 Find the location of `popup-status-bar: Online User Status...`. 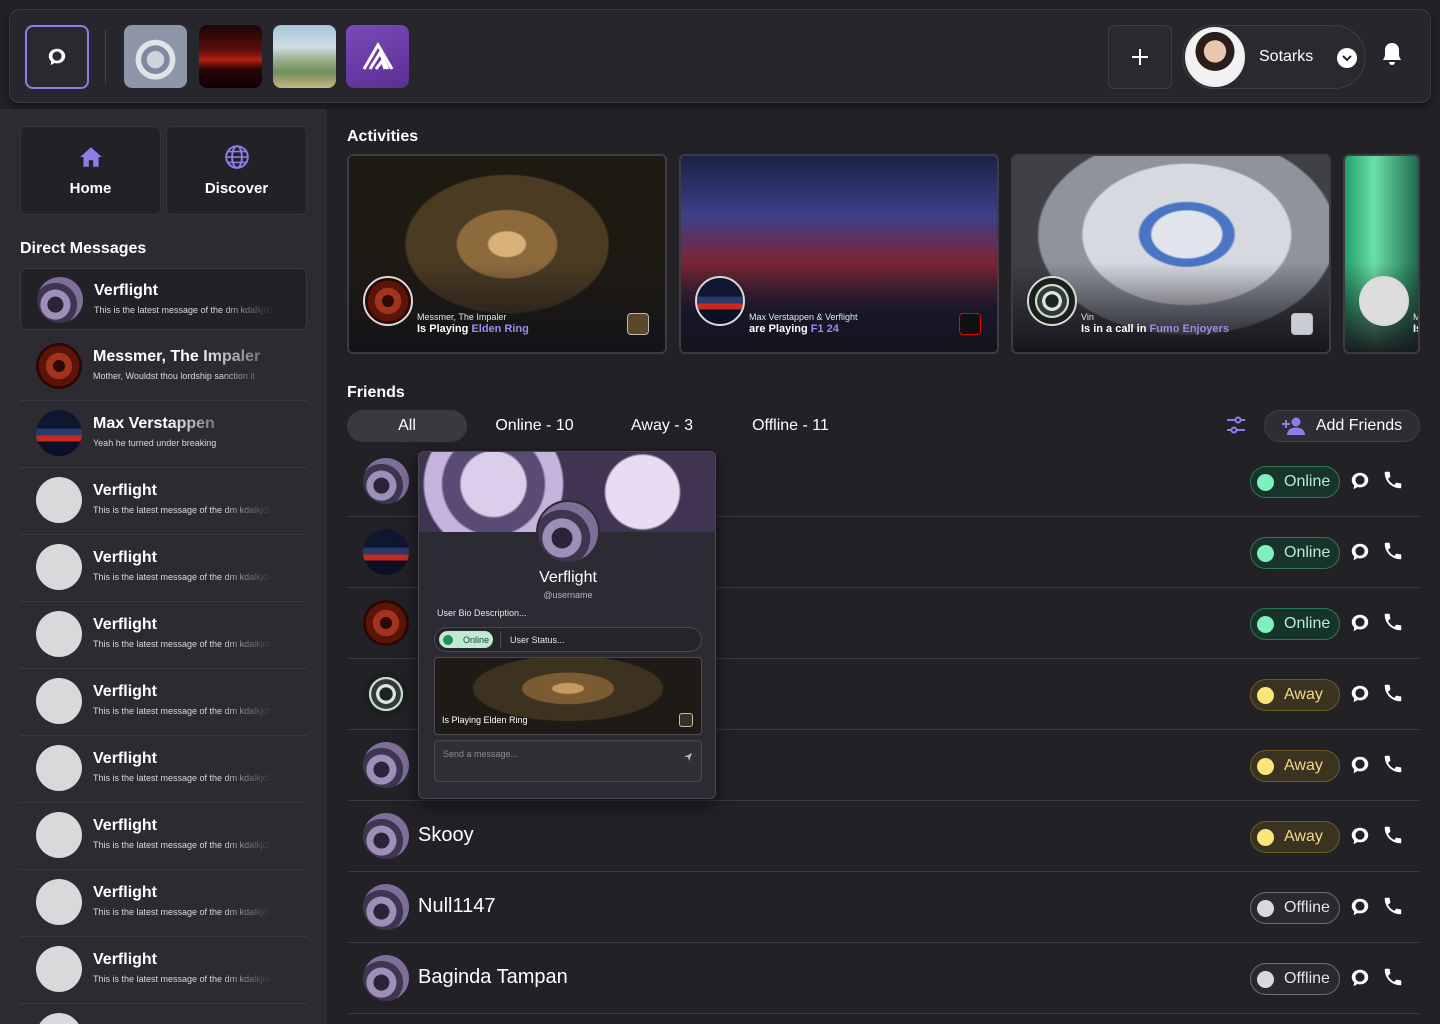

popup-status-bar: Online User Status... is located at coordinates (568, 639).